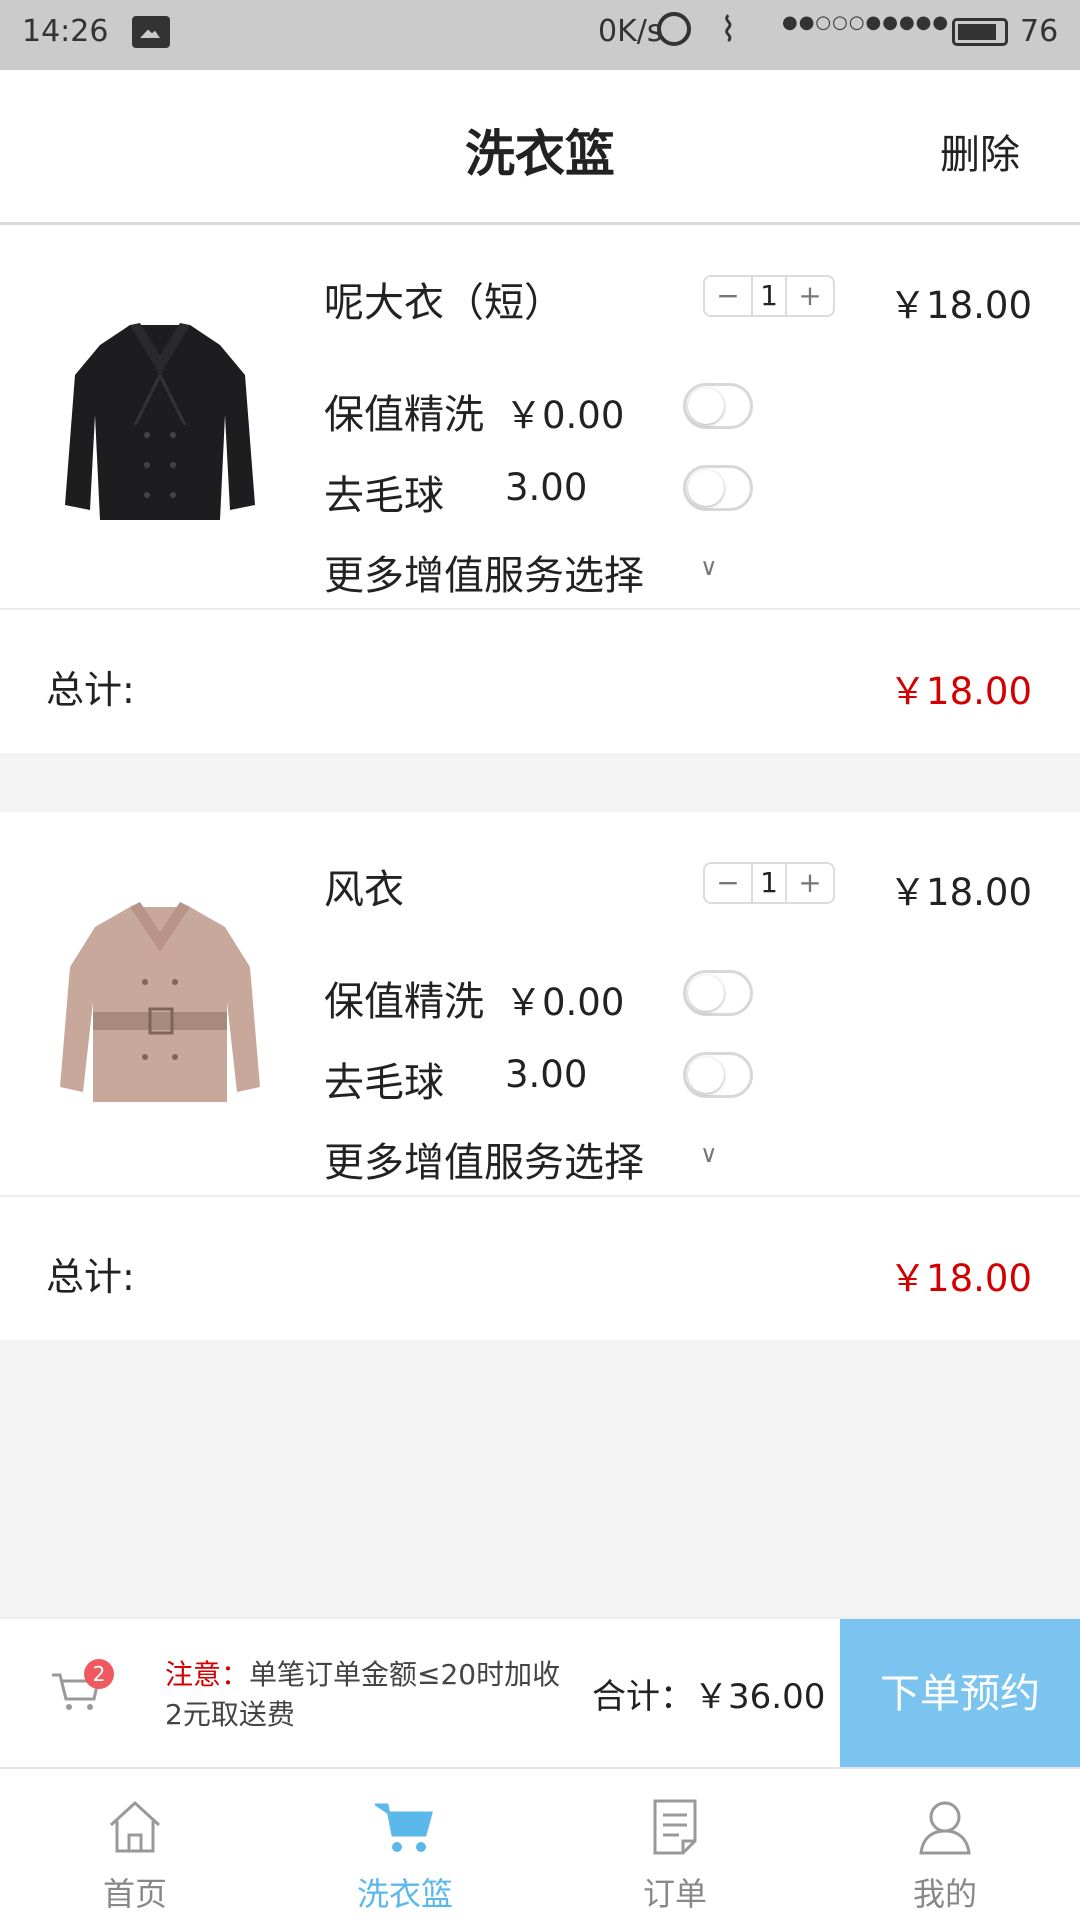 The image size is (1080, 1922). What do you see at coordinates (980, 151) in the screenshot?
I see `delete-button: 删除` at bounding box center [980, 151].